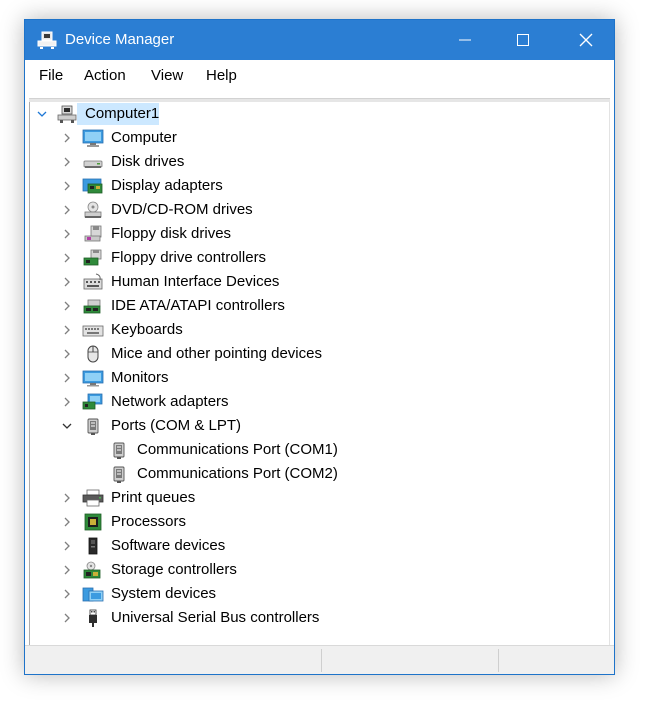 Image resolution: width=646 pixels, height=708 pixels. What do you see at coordinates (153, 497) in the screenshot?
I see `tree-node-label: Print queues` at bounding box center [153, 497].